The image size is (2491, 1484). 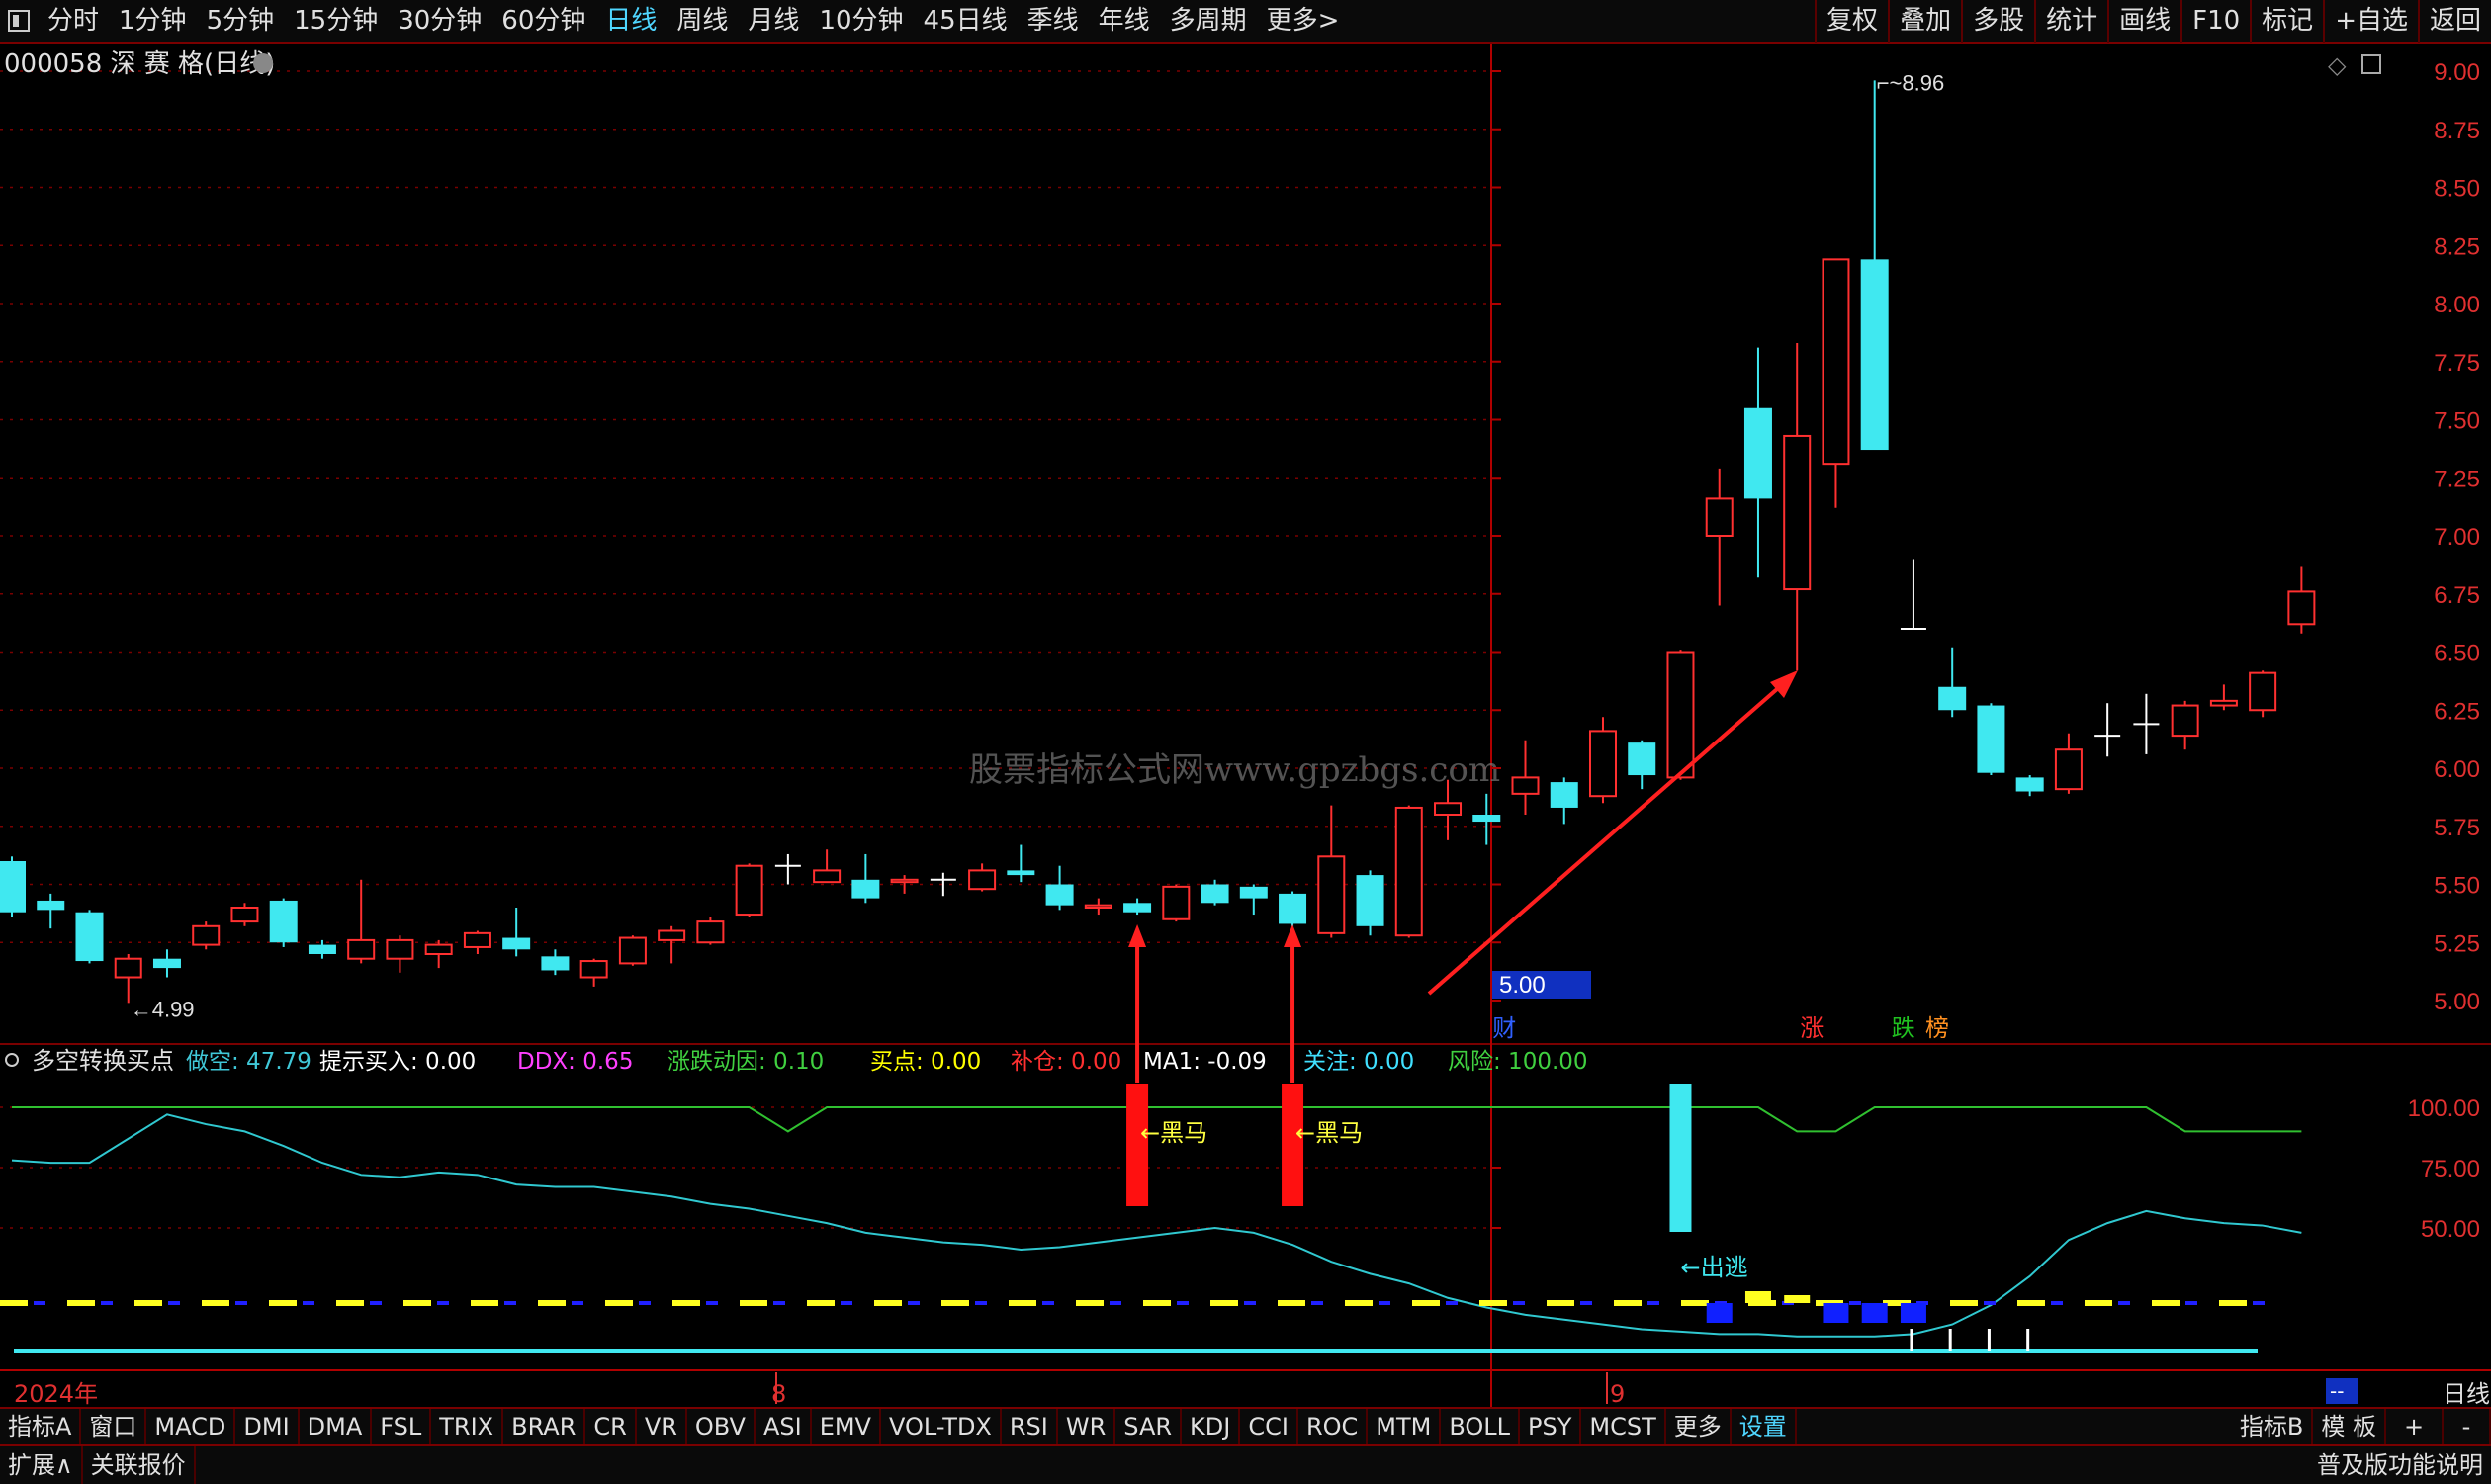 I want to click on date-year: 2024年, so click(x=56, y=1393).